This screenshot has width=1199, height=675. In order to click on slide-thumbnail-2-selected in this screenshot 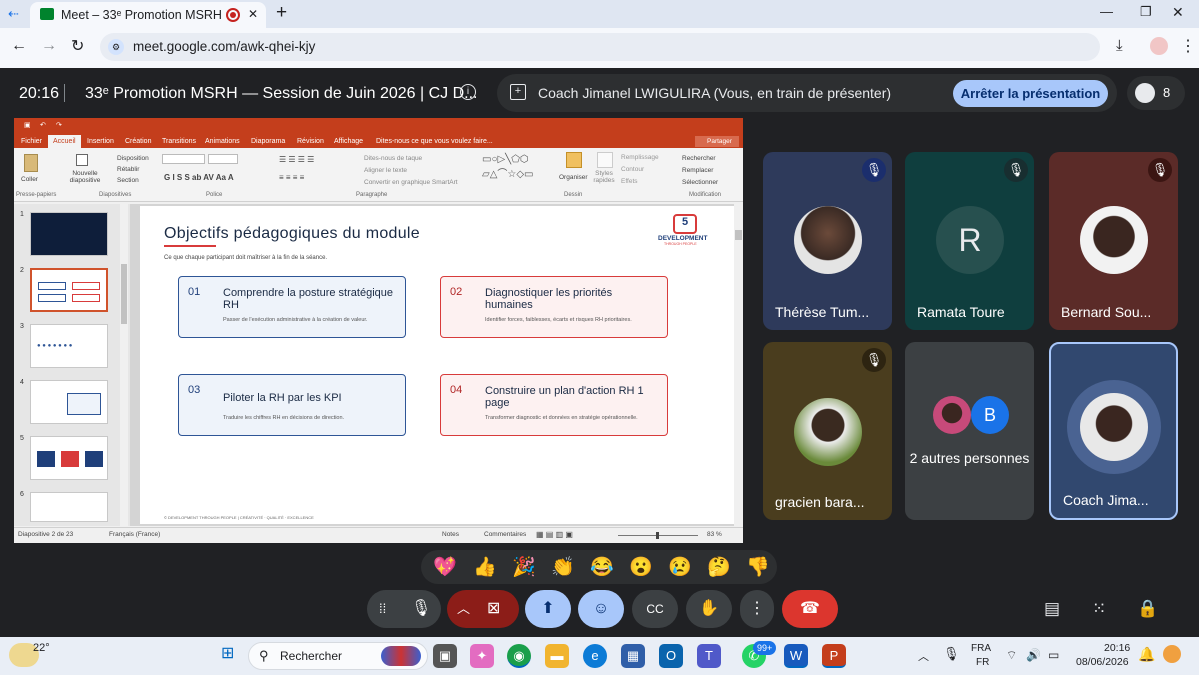, I will do `click(69, 290)`.